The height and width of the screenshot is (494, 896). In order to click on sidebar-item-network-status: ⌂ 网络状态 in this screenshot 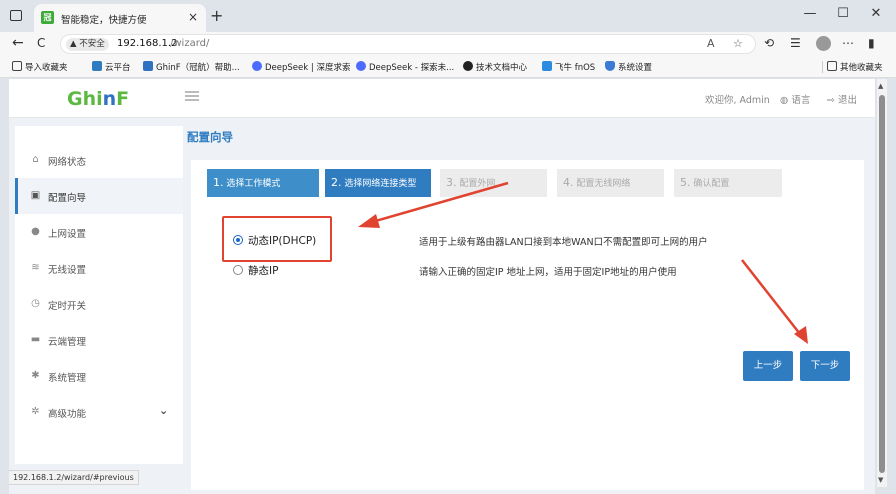, I will do `click(99, 160)`.